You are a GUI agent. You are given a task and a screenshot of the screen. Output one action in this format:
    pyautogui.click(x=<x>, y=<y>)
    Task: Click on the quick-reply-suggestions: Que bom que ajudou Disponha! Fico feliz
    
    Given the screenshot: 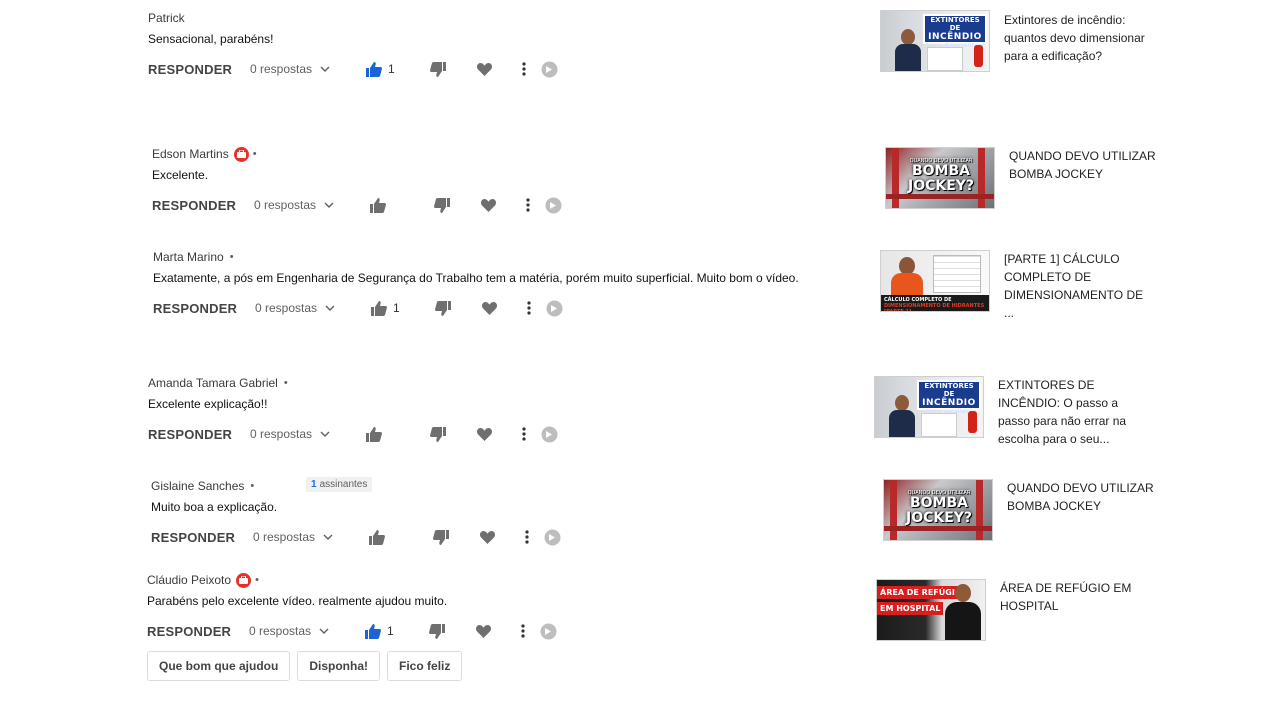 What is the action you would take?
    pyautogui.click(x=305, y=666)
    